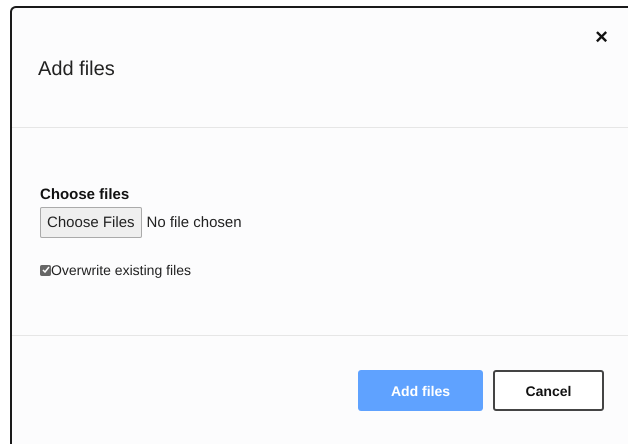  Describe the element at coordinates (45, 270) in the screenshot. I see `checkbox` at that location.